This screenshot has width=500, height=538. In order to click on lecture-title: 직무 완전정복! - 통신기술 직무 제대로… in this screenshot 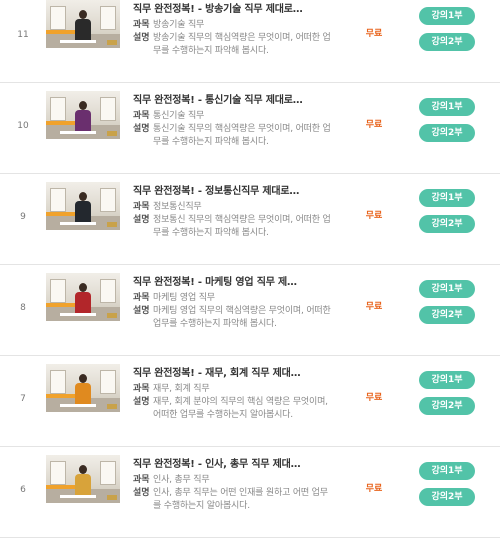, I will do `click(233, 98)`.